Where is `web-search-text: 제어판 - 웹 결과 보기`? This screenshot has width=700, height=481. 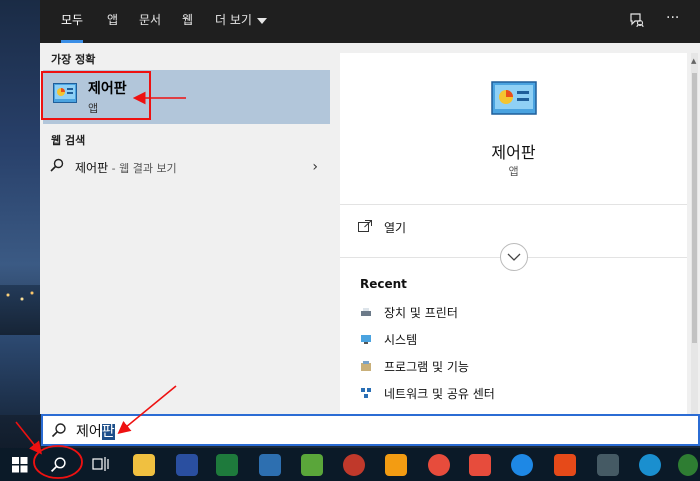
web-search-text: 제어판 - 웹 결과 보기 is located at coordinates (126, 168).